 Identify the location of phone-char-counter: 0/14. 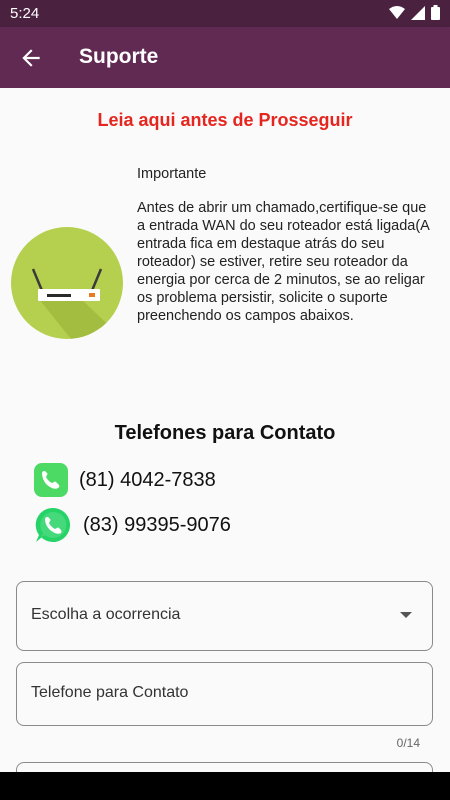
(408, 743).